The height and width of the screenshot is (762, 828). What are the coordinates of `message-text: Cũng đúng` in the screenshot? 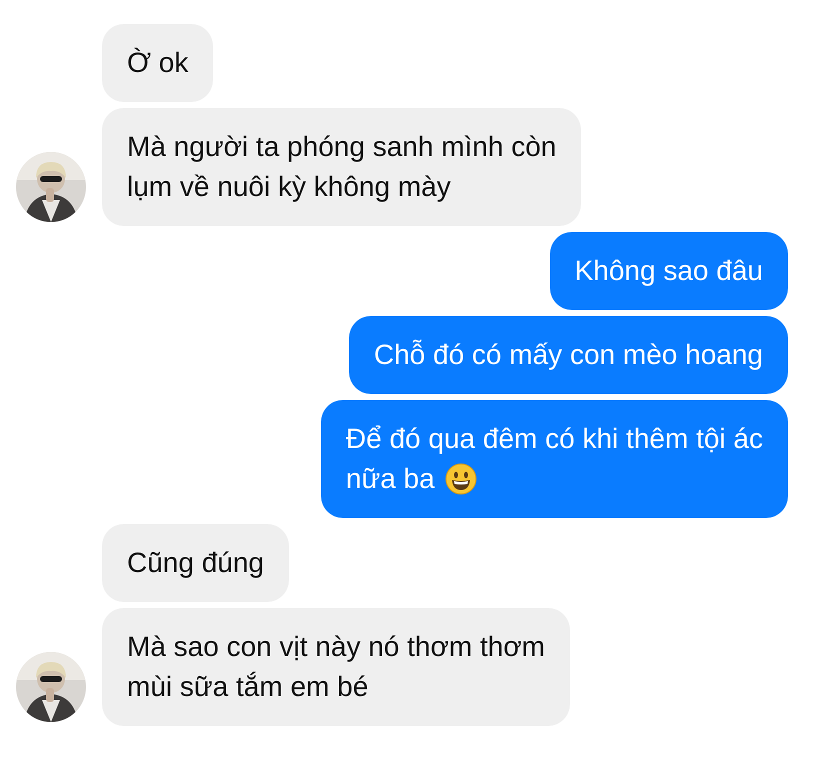 It's located at (195, 562).